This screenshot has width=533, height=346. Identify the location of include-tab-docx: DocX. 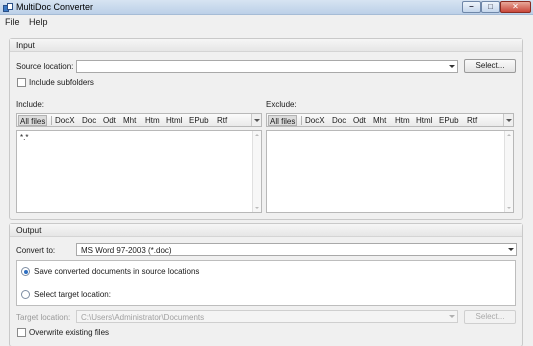
(65, 120).